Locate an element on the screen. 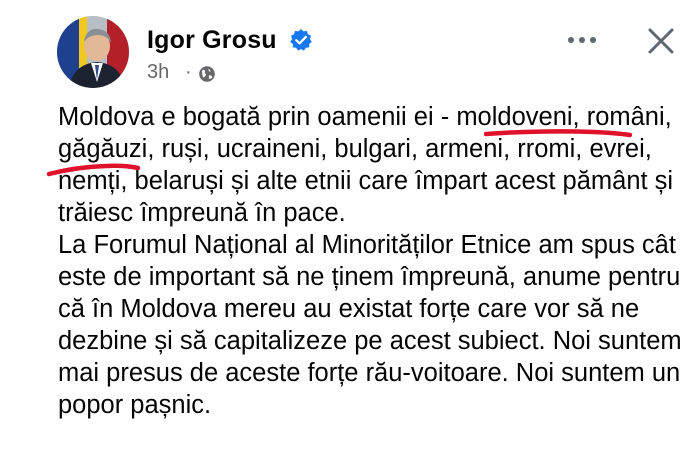 The image size is (700, 469). post-header: Igor Grosu 3h · is located at coordinates (372, 54).